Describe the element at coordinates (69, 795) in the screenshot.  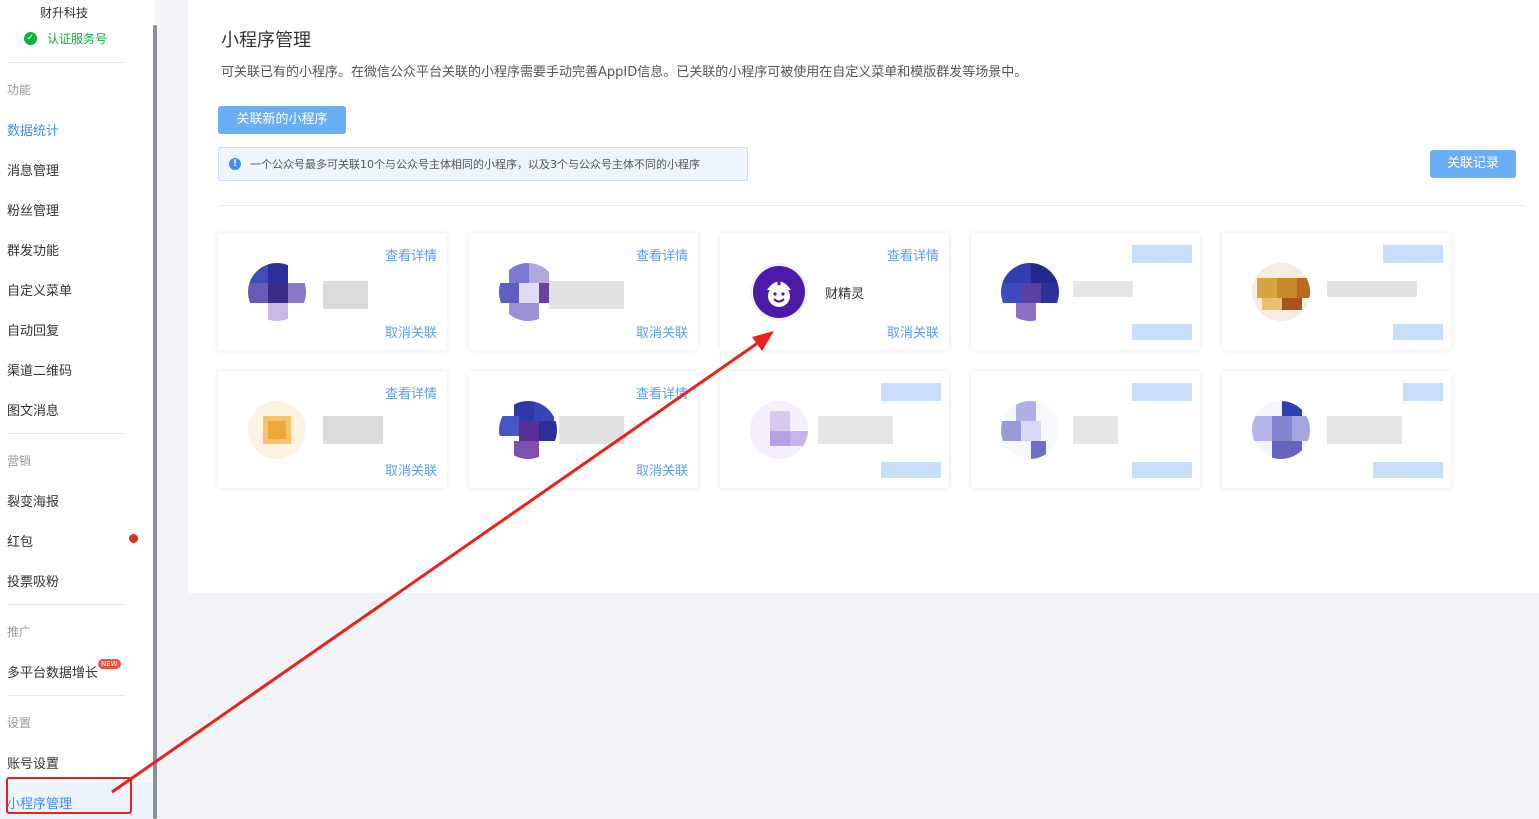
I see `annotation-highlight-box` at that location.